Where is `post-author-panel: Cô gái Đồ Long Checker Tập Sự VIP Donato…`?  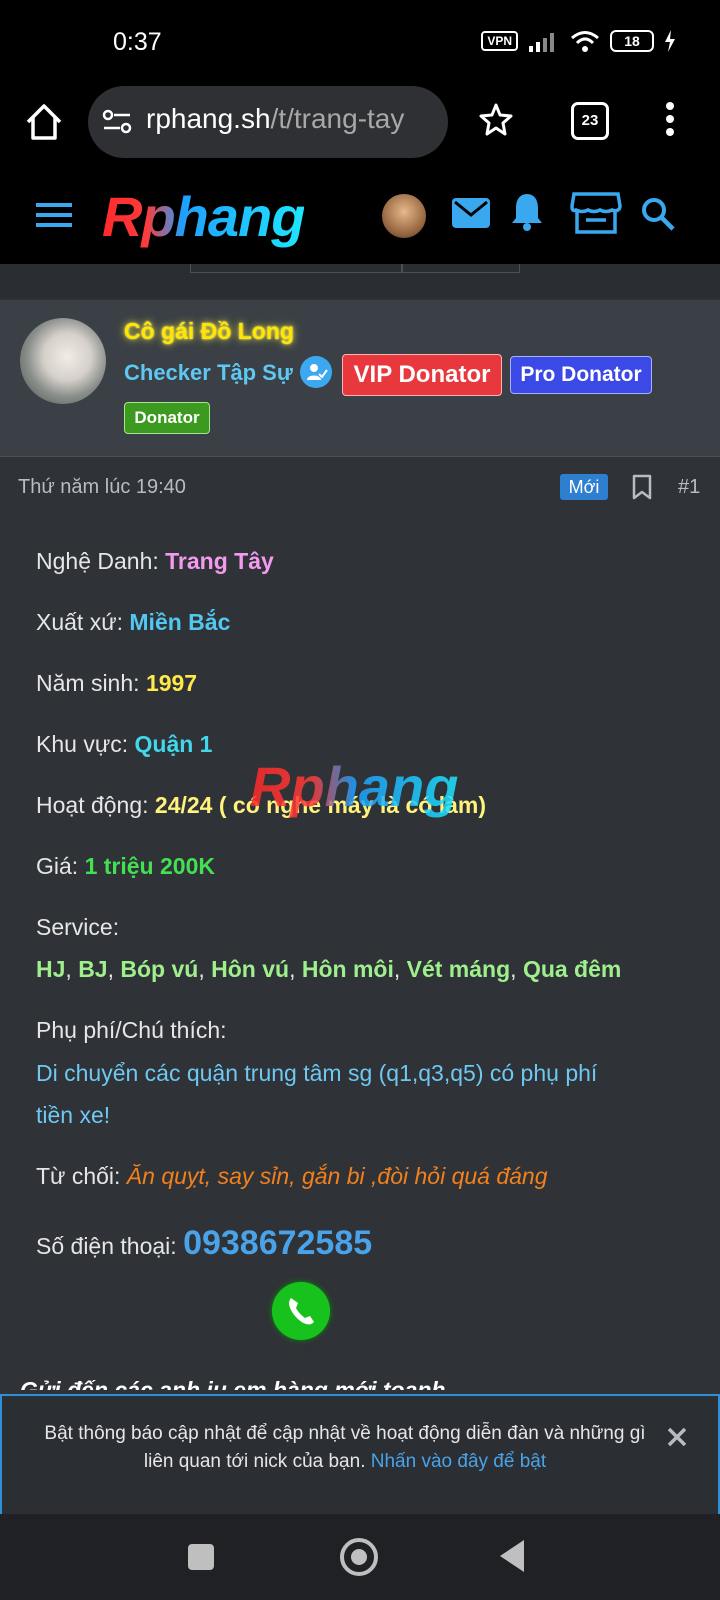 post-author-panel: Cô gái Đồ Long Checker Tập Sự VIP Donato… is located at coordinates (360, 378).